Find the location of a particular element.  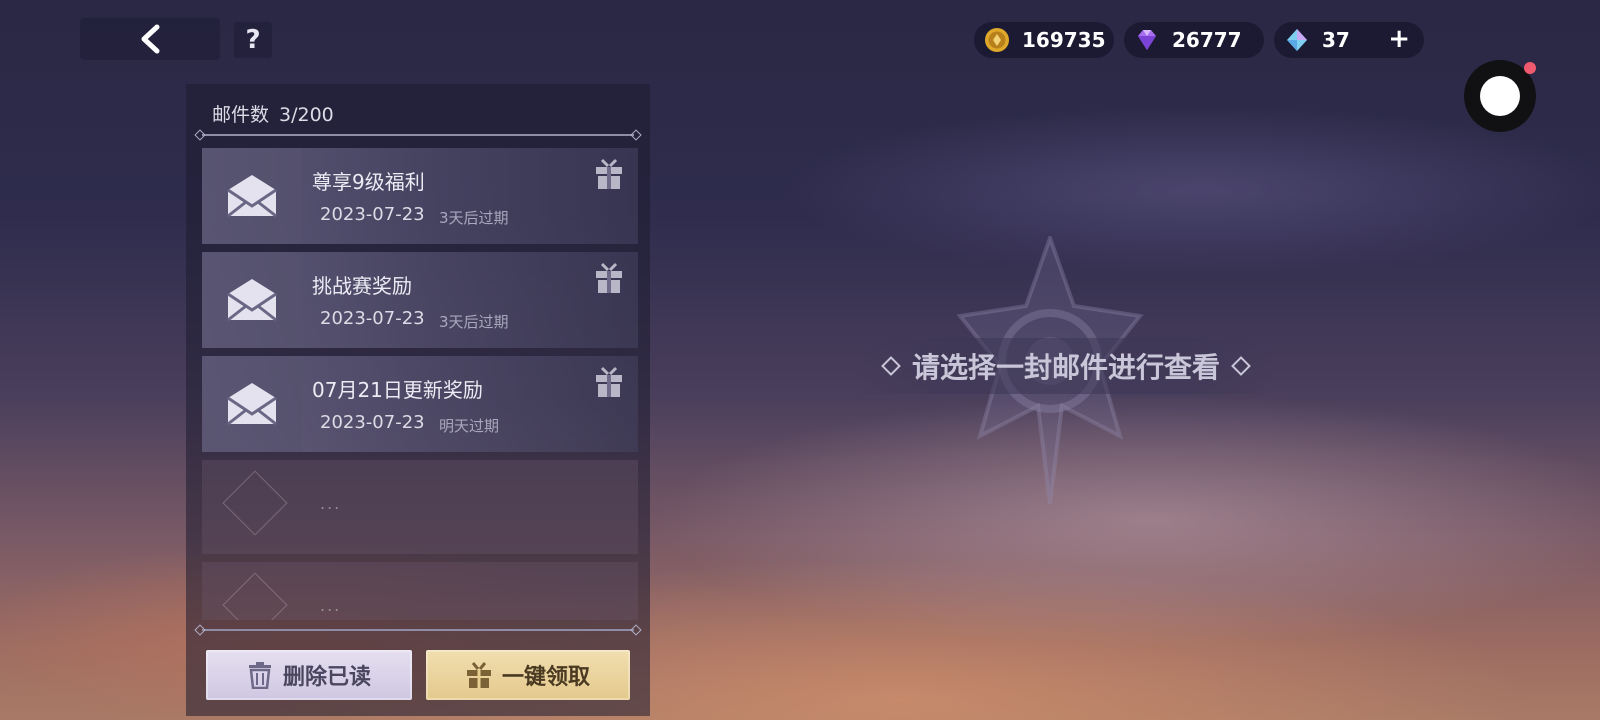

back-button is located at coordinates (150, 39).